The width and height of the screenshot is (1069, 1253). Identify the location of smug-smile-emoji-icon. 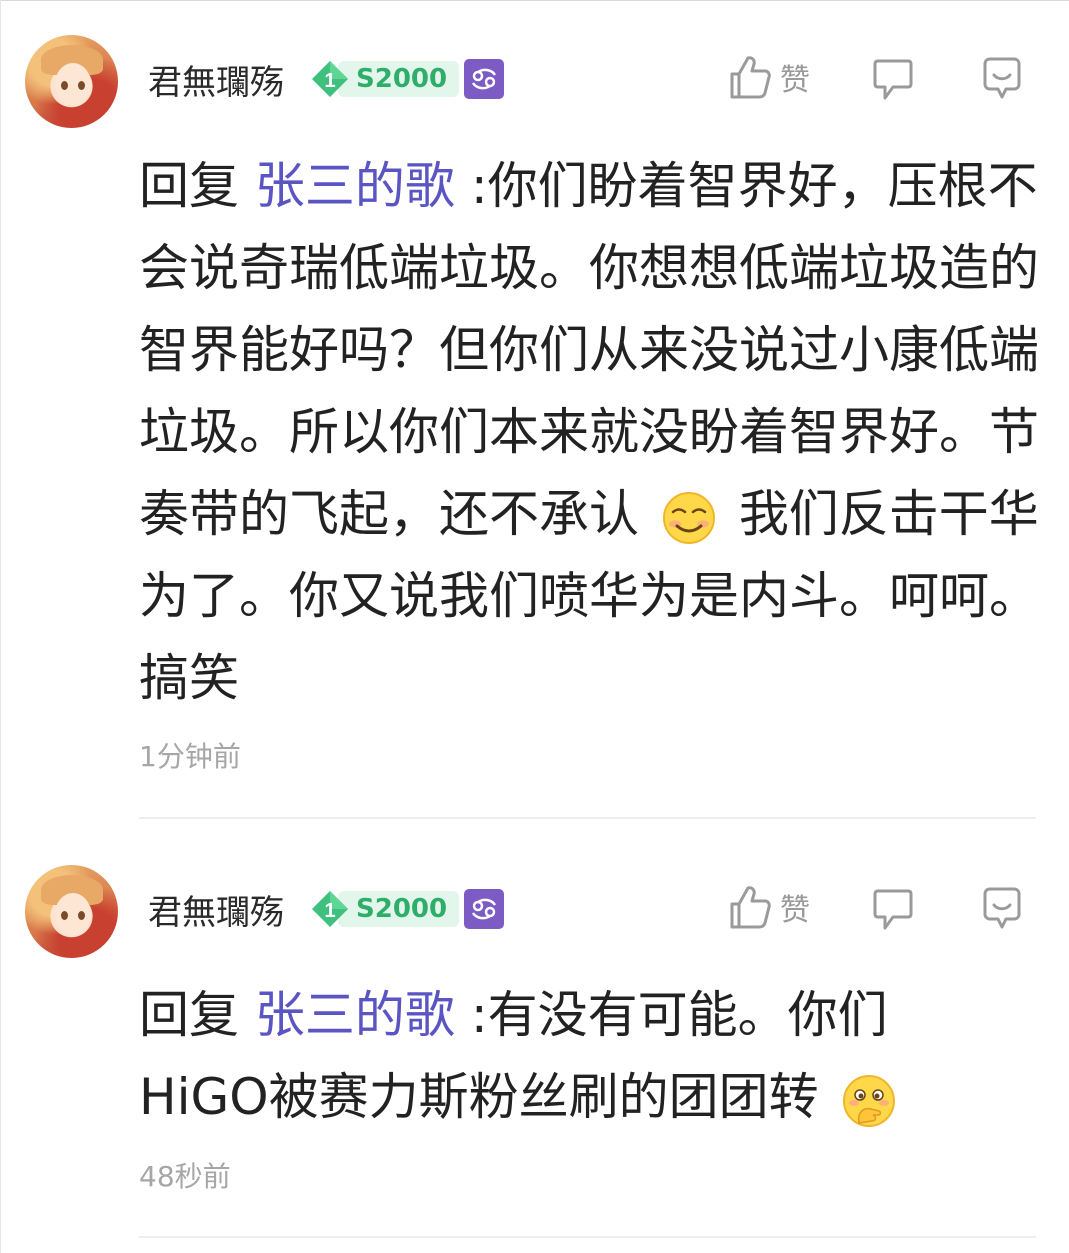
(688, 517).